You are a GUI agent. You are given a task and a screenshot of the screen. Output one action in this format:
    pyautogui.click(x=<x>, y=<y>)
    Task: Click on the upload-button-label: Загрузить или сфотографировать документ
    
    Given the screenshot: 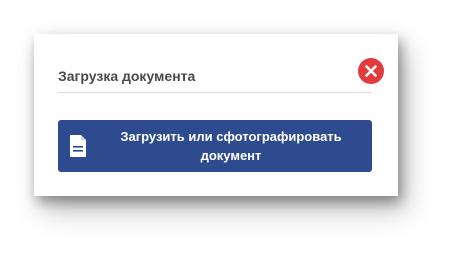 What is the action you would take?
    pyautogui.click(x=231, y=146)
    